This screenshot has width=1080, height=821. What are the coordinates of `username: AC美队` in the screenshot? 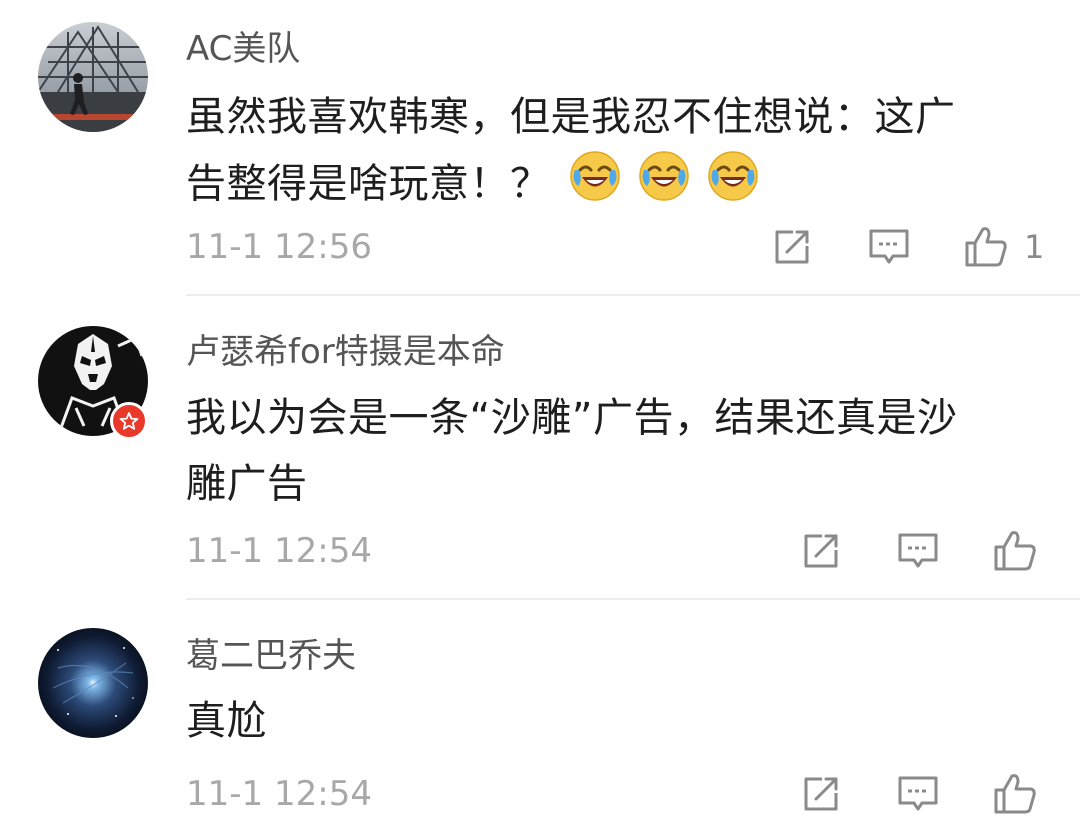 It's located at (243, 49).